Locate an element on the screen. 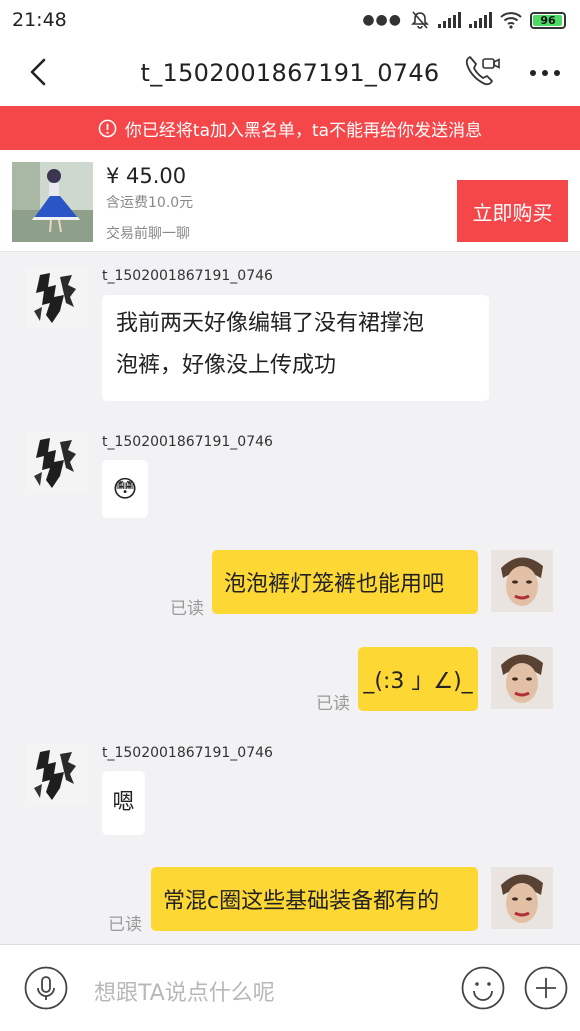  back-arrow-icon is located at coordinates (39, 72).